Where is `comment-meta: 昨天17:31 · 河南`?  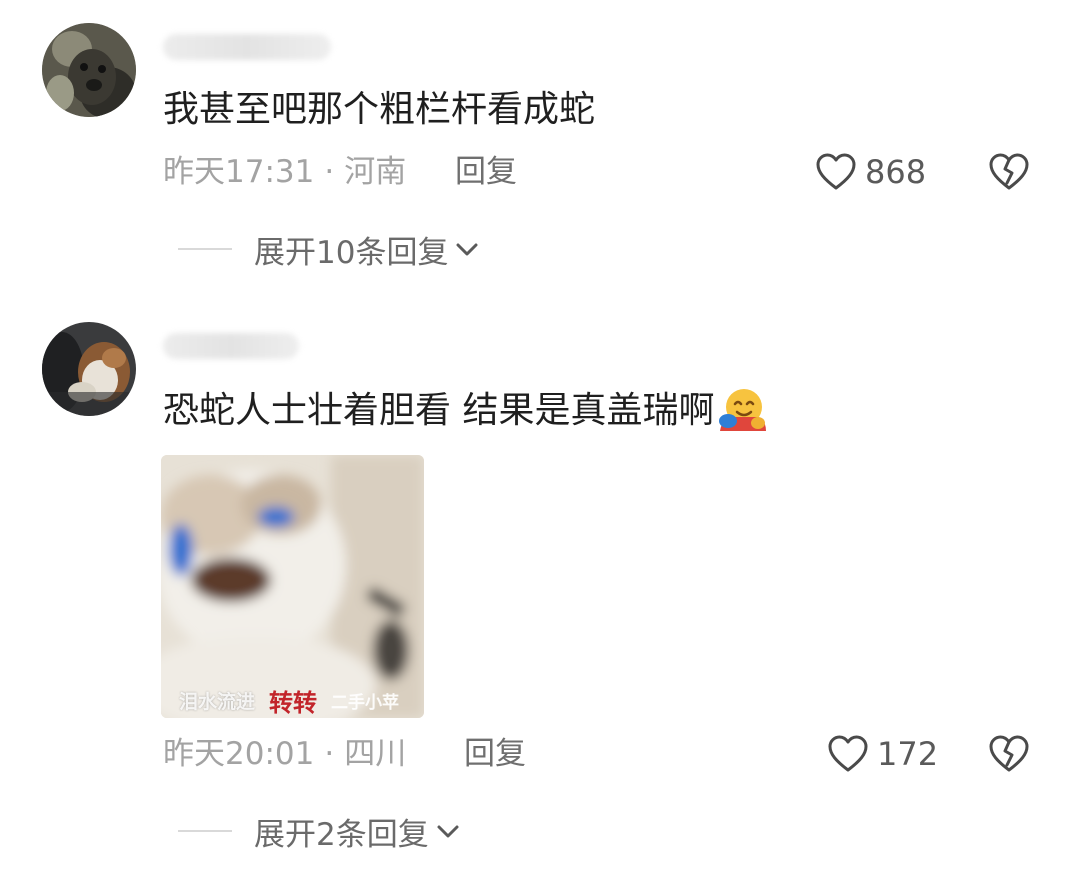
comment-meta: 昨天17:31 · 河南 is located at coordinates (284, 172).